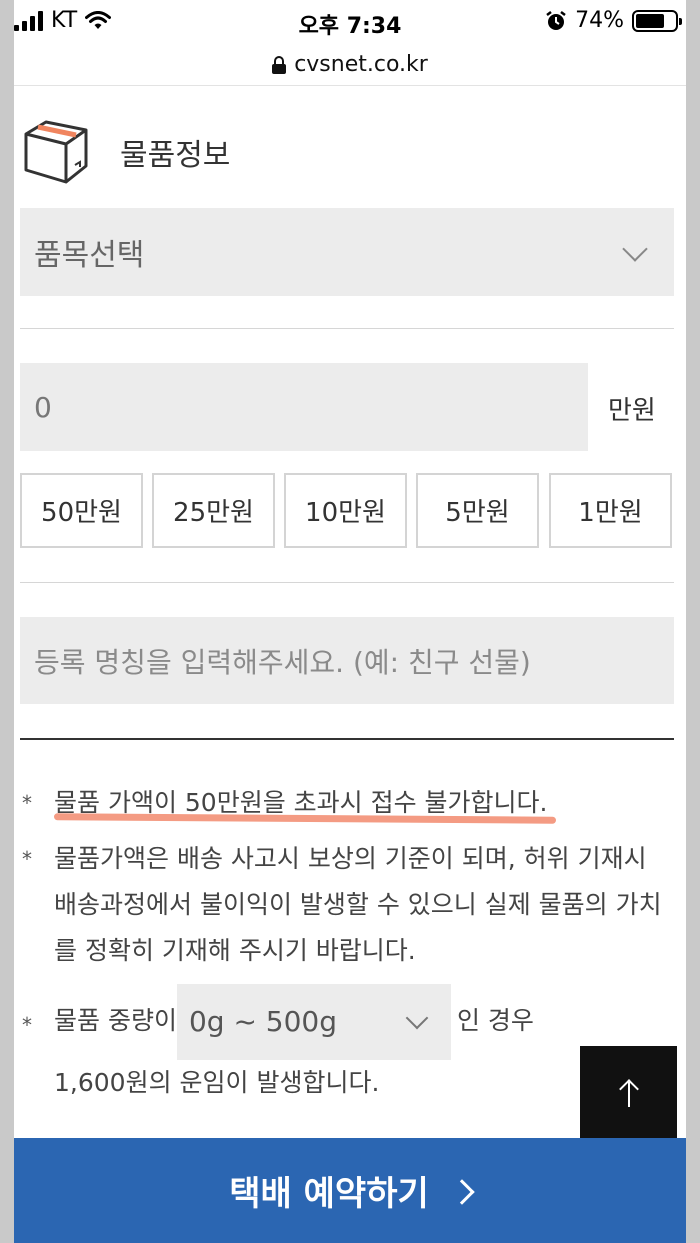 This screenshot has height=1243, width=700. I want to click on amount-input: 0, so click(304, 407).